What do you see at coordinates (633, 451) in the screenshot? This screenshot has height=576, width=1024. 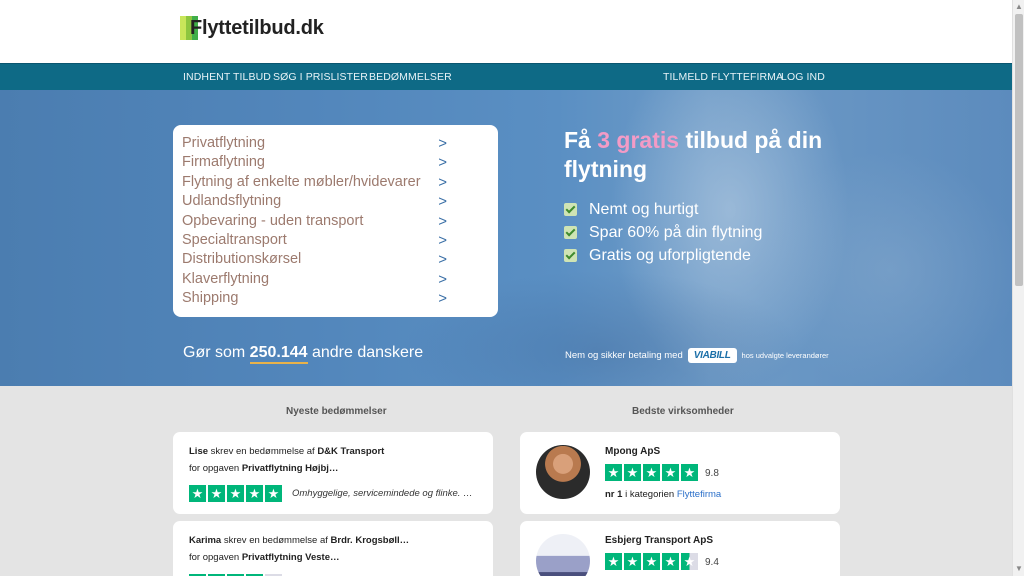 I see `firm-name: Mpong ApS` at bounding box center [633, 451].